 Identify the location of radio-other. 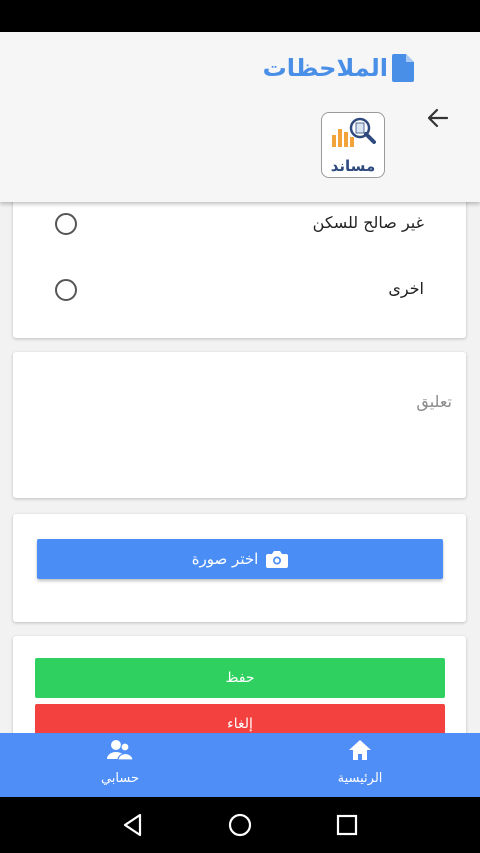
(66, 290).